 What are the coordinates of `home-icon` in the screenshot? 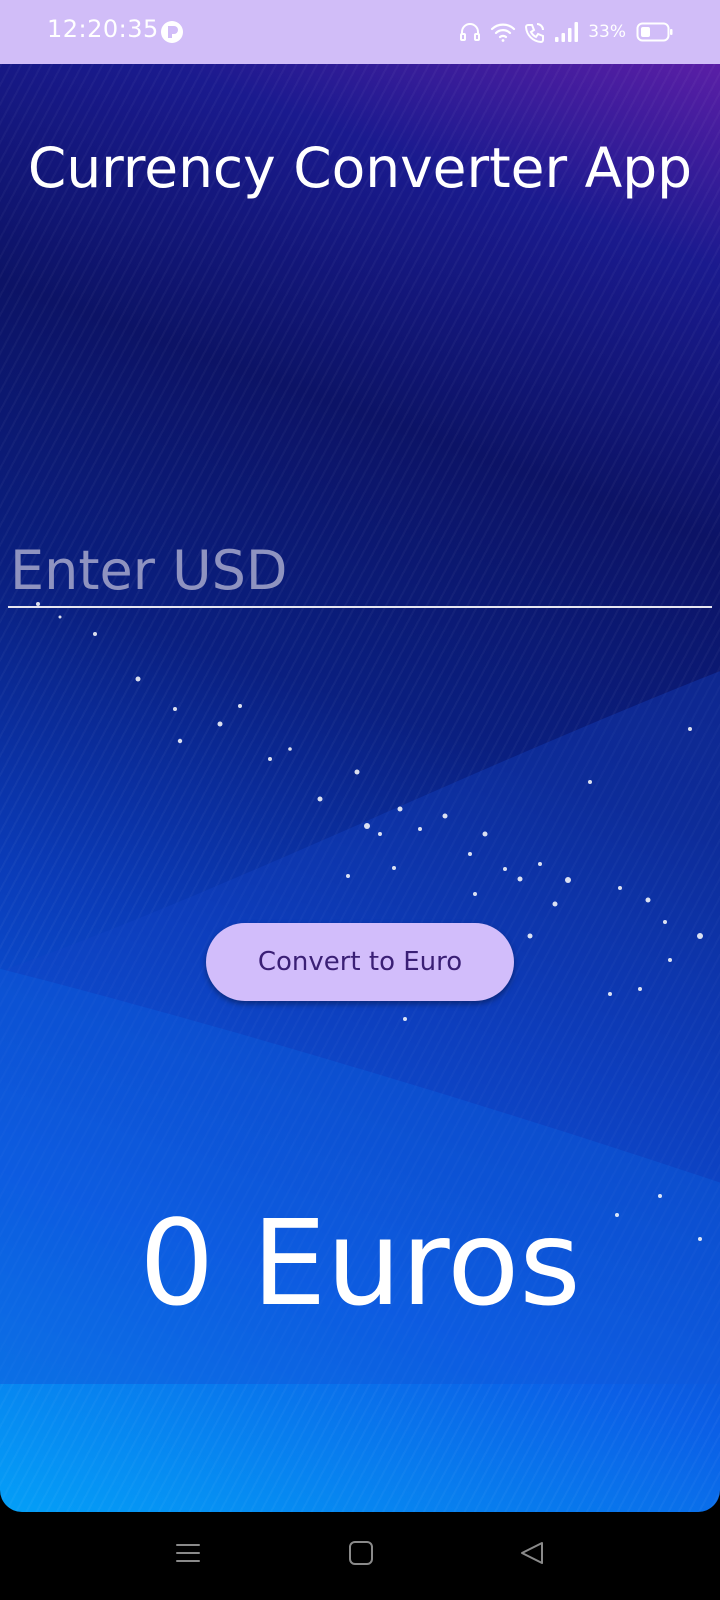 It's located at (361, 1555).